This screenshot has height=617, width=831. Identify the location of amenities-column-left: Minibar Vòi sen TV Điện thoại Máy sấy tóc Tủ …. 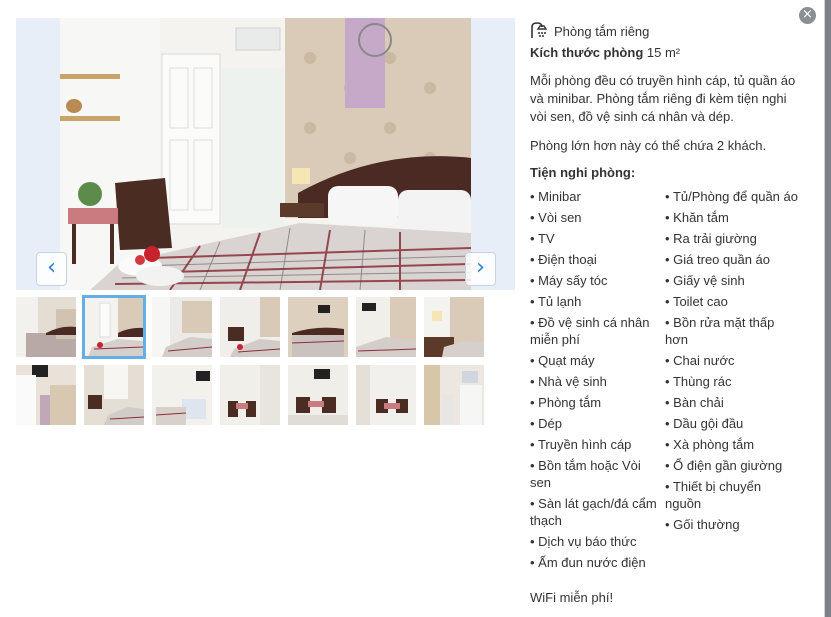
(597, 377).